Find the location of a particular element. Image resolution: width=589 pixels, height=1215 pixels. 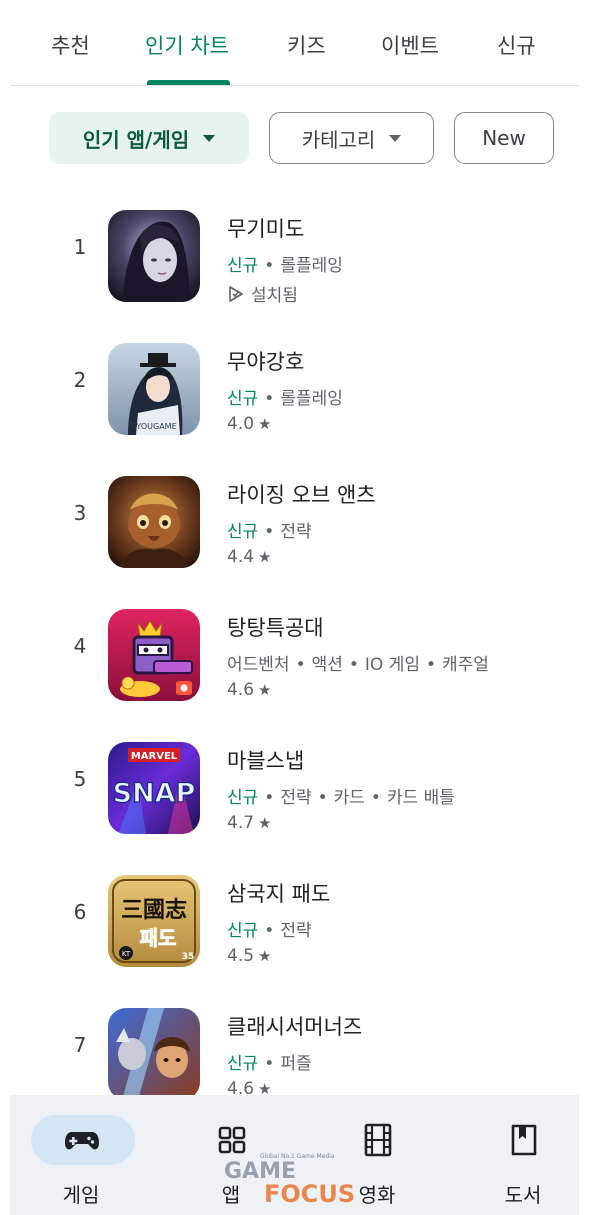

svg-text: KT is located at coordinates (126, 954).